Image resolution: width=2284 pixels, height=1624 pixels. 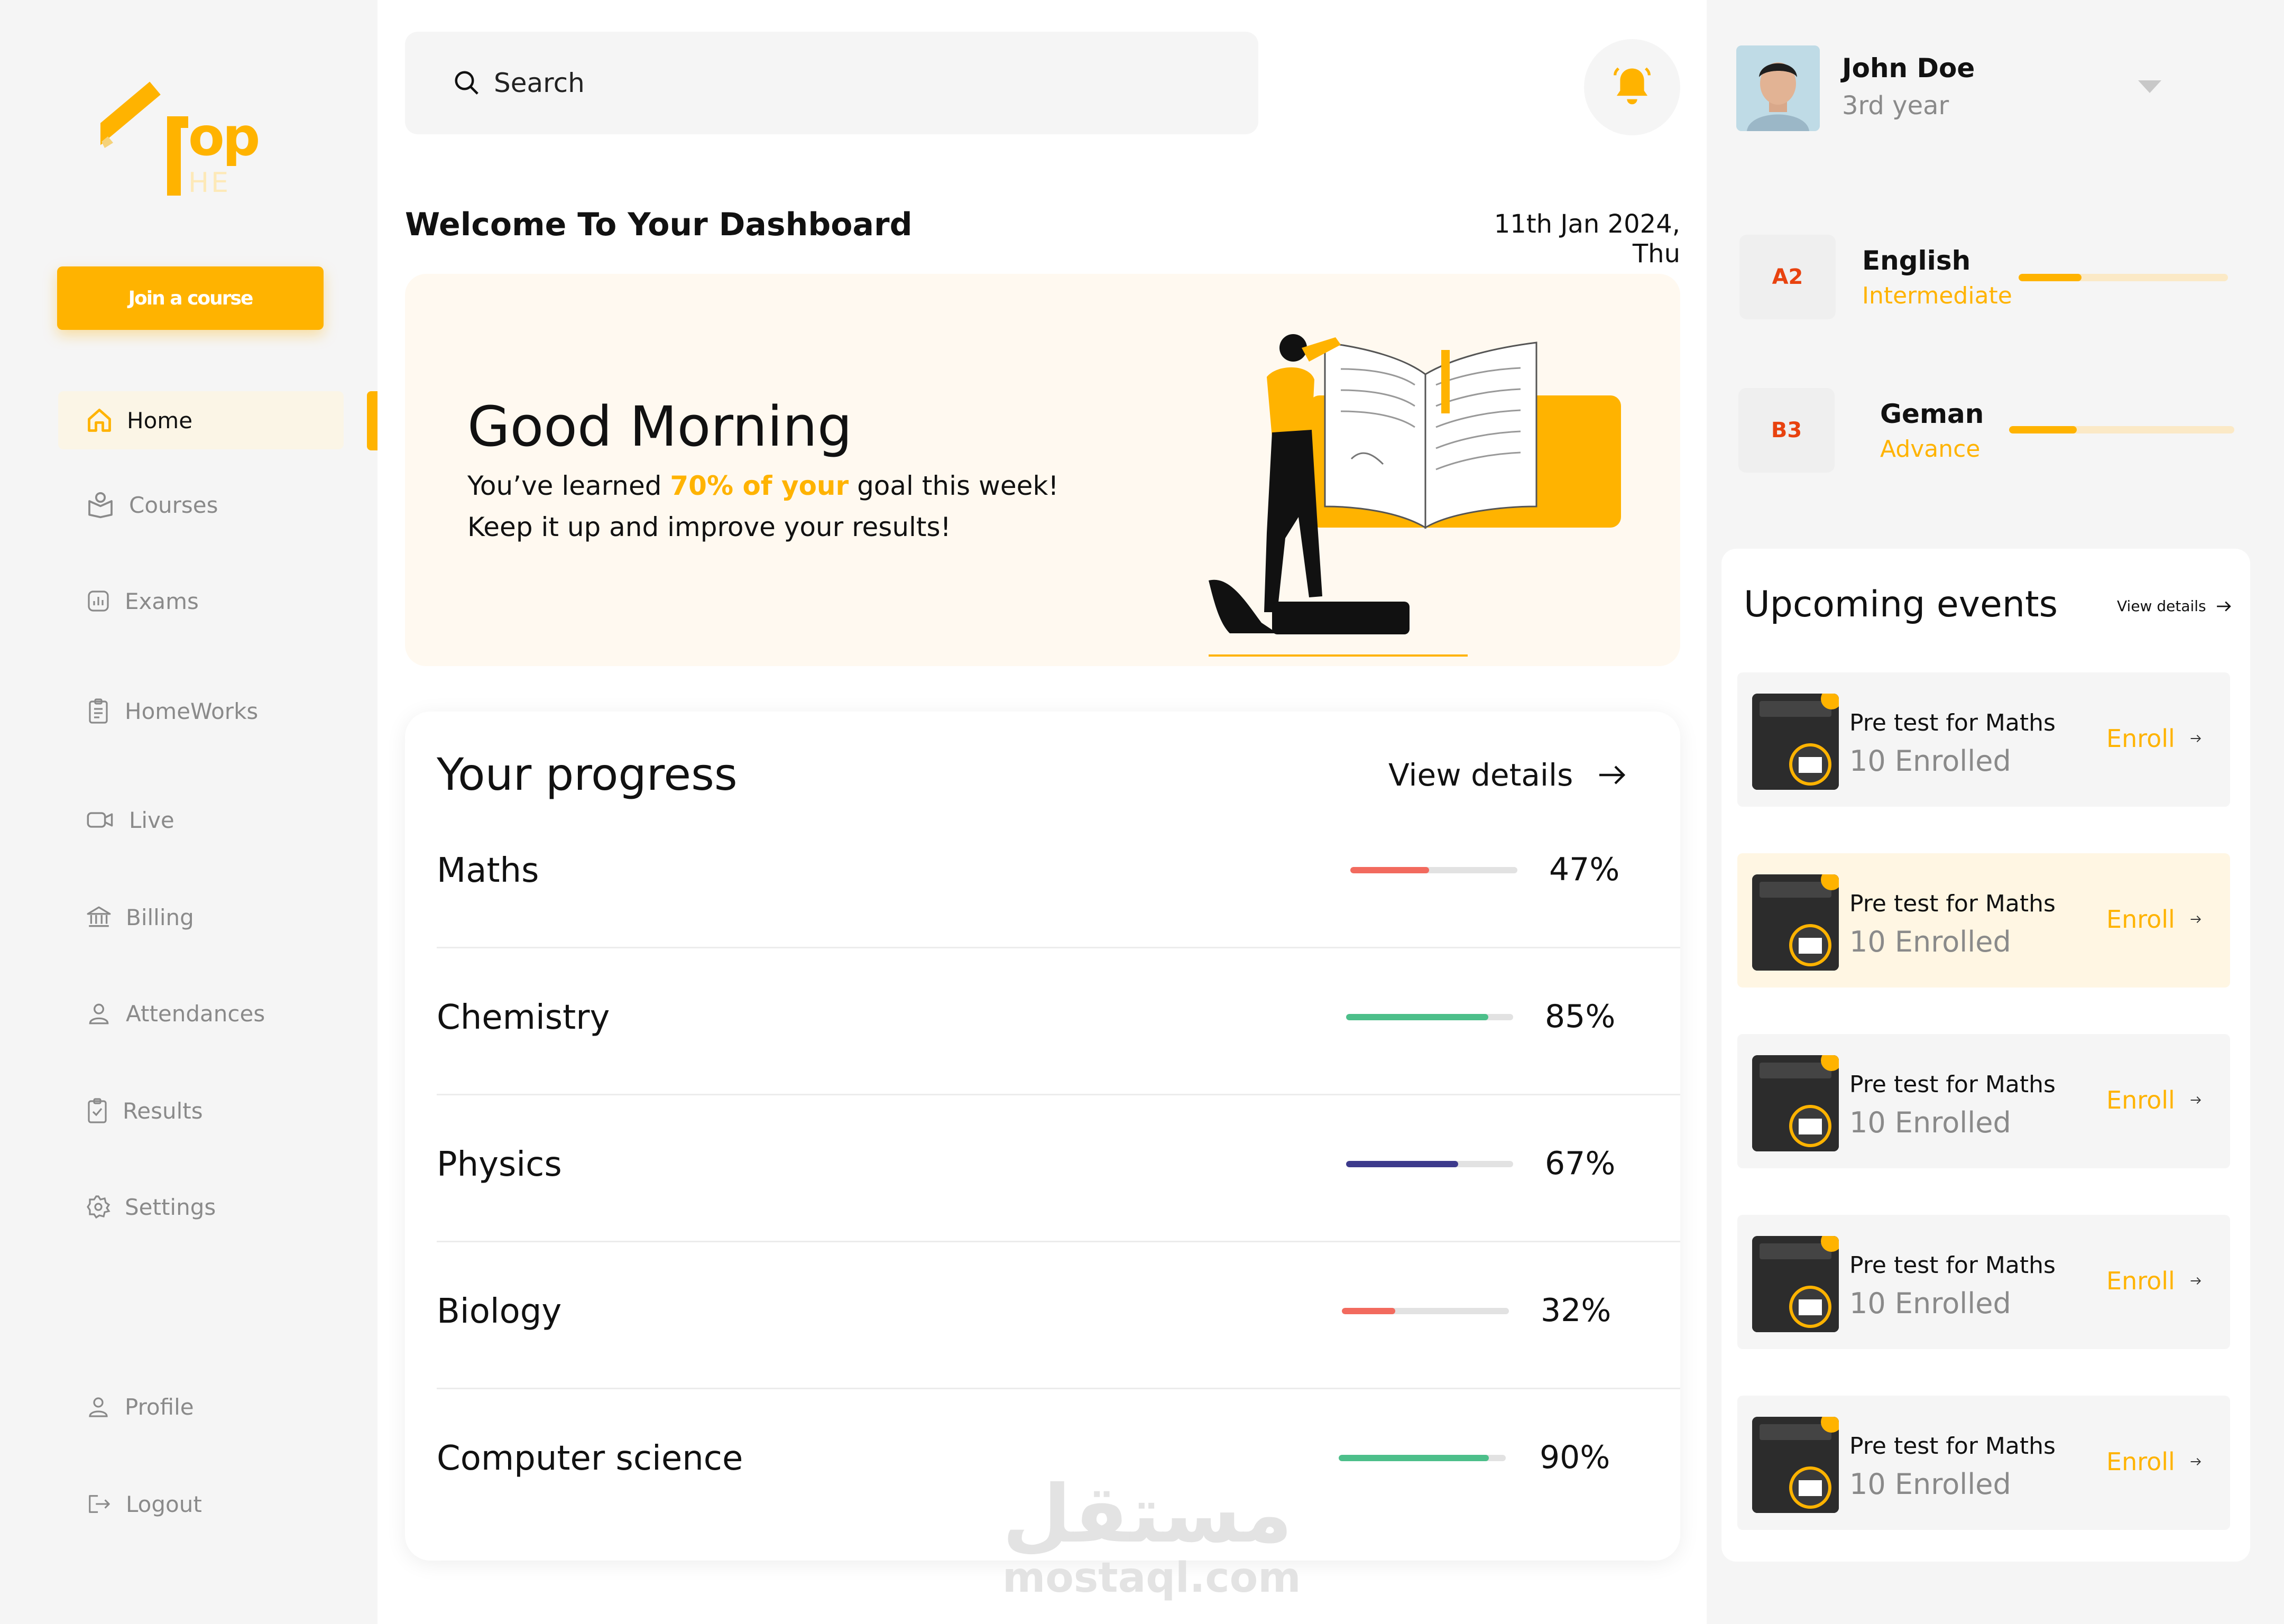 What do you see at coordinates (2174, 606) in the screenshot?
I see `events-view-details-link: View details` at bounding box center [2174, 606].